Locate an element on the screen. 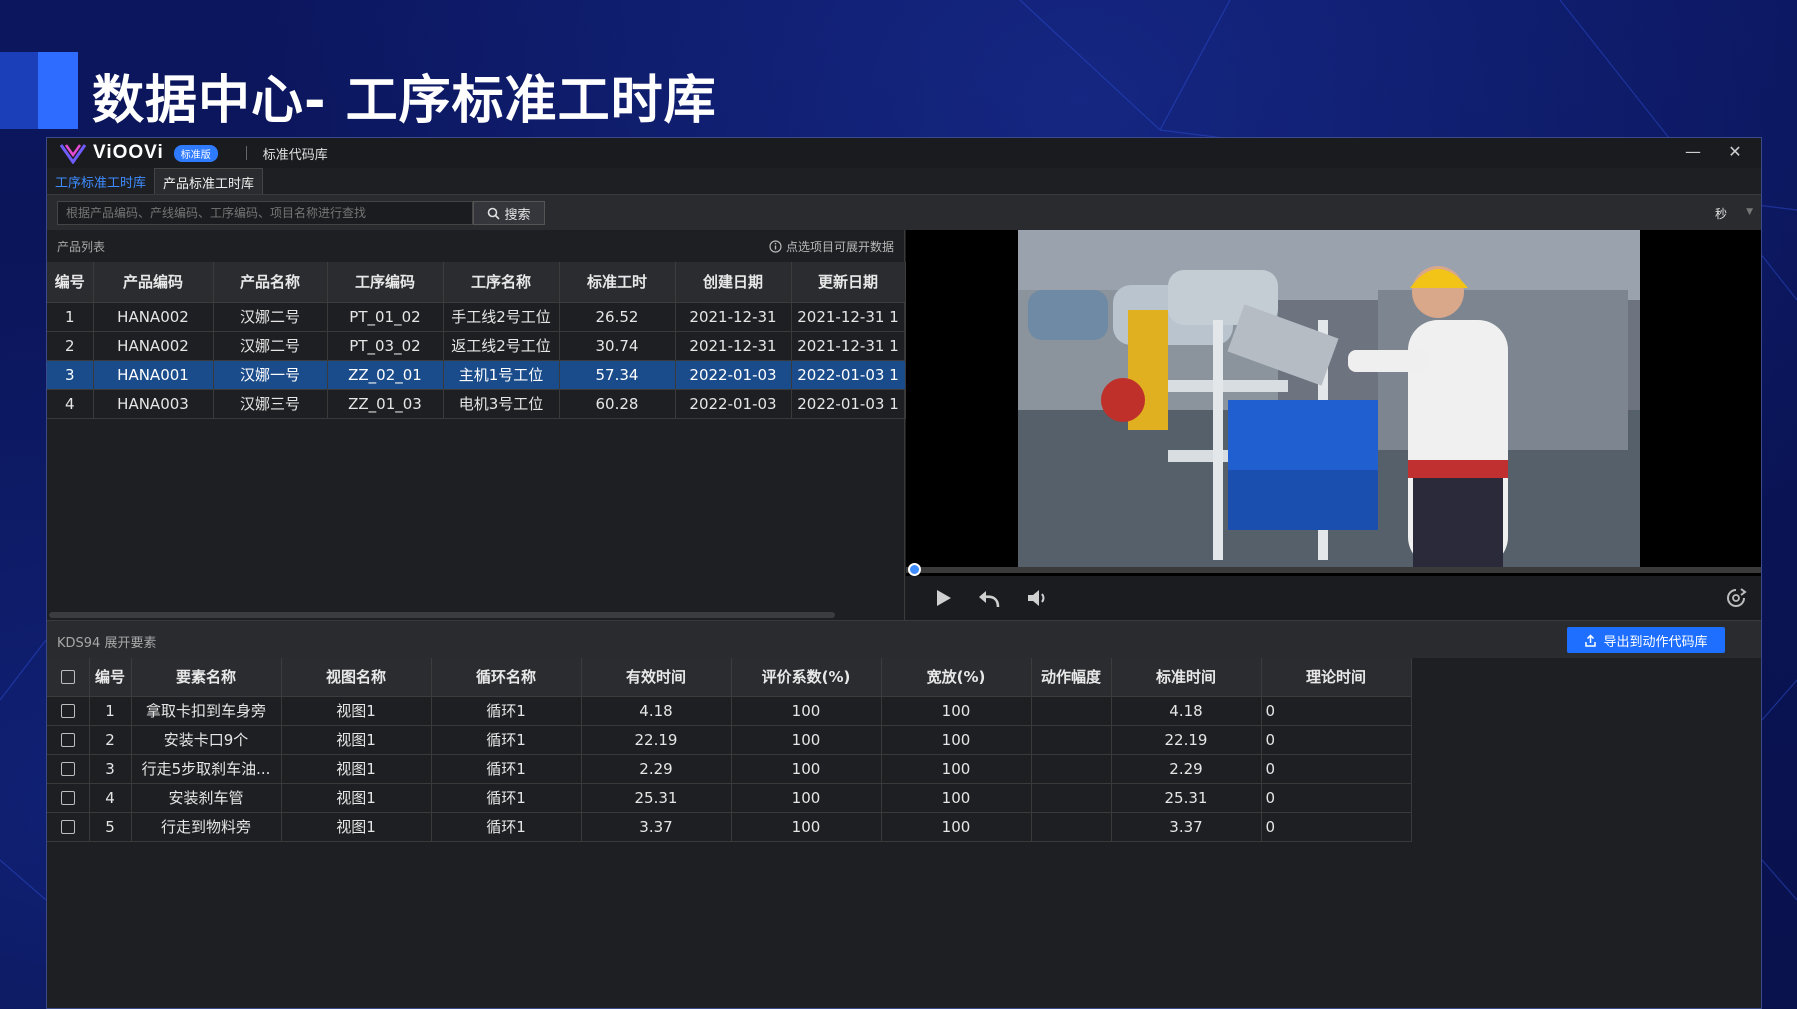  col-motion-range: 动作幅度 is located at coordinates (1071, 677).